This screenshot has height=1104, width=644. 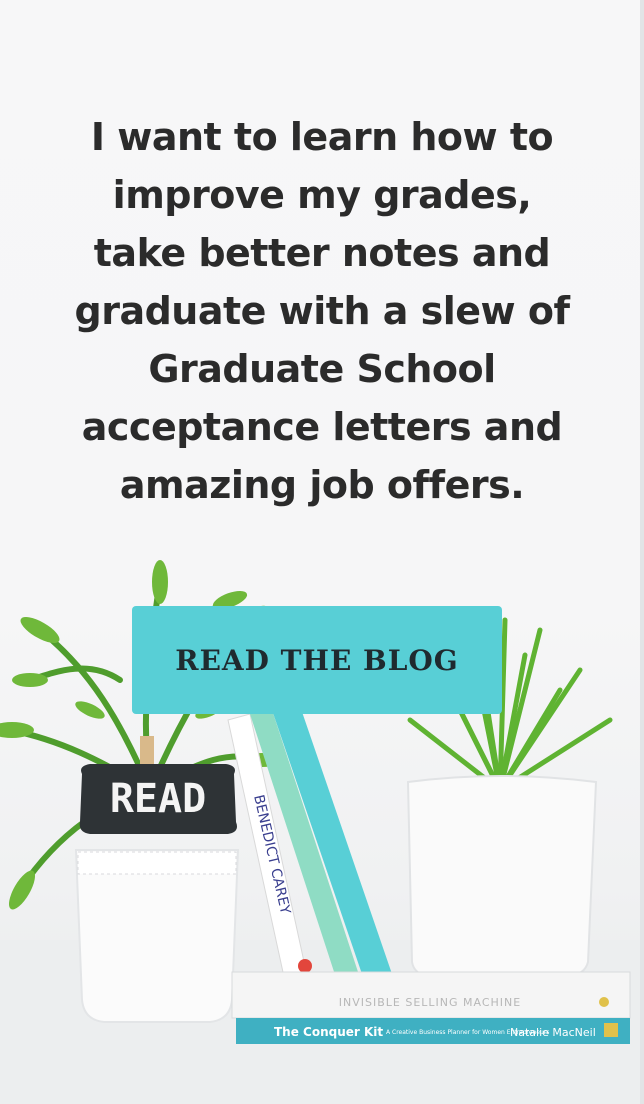 What do you see at coordinates (553, 1032) in the screenshot?
I see `book-bottom-author: Natalie MacNeil` at bounding box center [553, 1032].